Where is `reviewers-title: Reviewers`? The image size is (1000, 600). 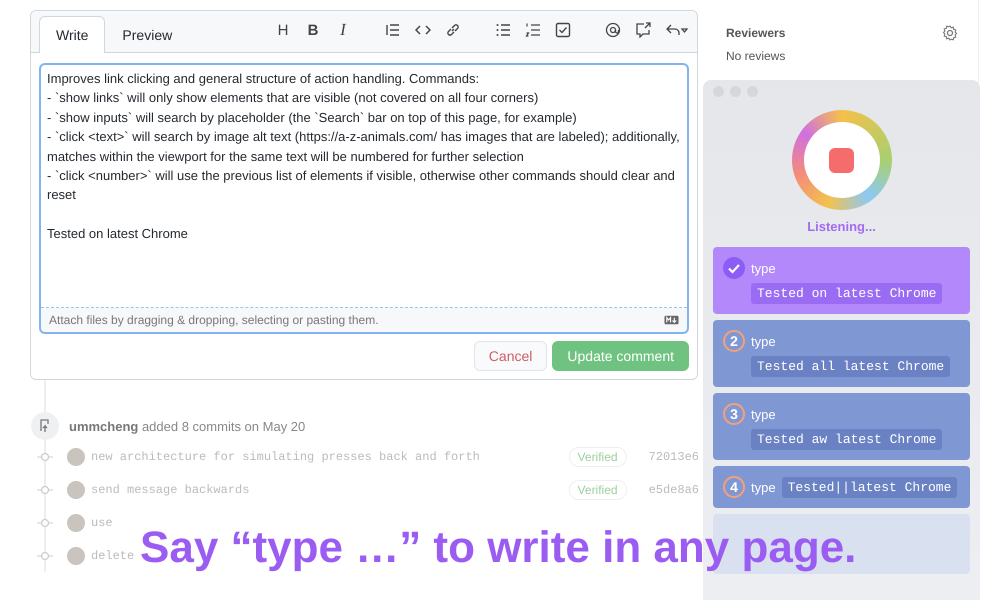
reviewers-title: Reviewers is located at coordinates (756, 33).